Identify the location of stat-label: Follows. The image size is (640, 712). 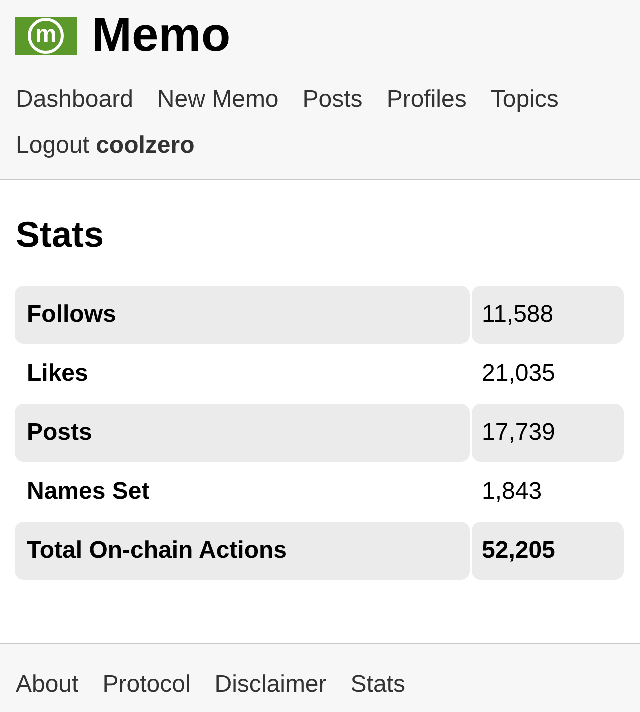
(242, 315).